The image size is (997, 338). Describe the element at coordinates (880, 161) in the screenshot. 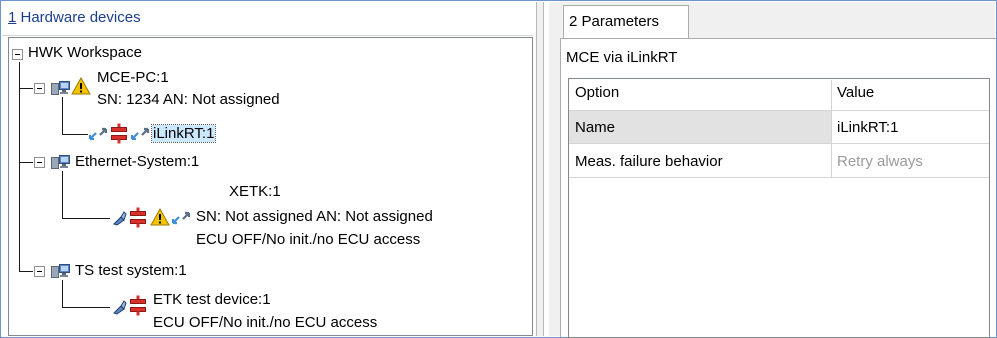

I see `value-cell-meas-failure-behavior: Retry always` at that location.